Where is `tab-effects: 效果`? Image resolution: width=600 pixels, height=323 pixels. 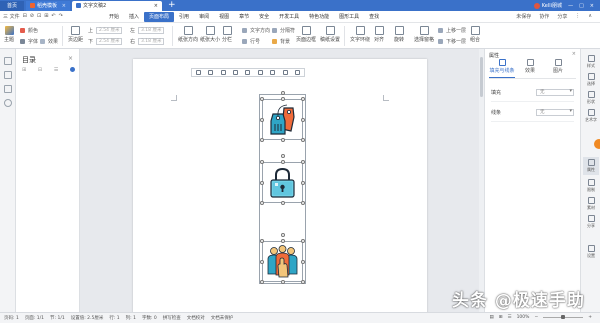 tab-effects: 效果 is located at coordinates (530, 68).